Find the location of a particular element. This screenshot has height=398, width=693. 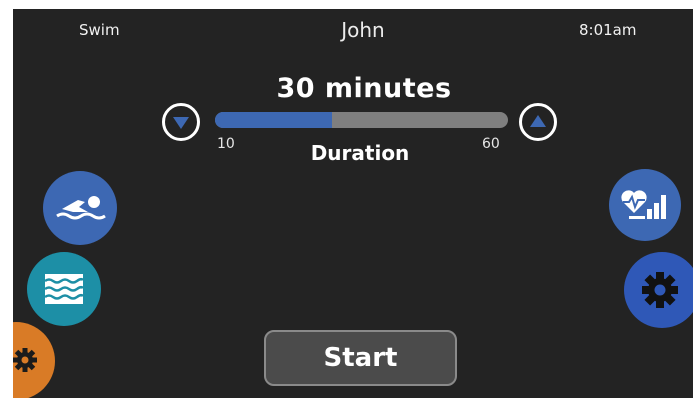

duration-caption: Duration is located at coordinates (360, 153).